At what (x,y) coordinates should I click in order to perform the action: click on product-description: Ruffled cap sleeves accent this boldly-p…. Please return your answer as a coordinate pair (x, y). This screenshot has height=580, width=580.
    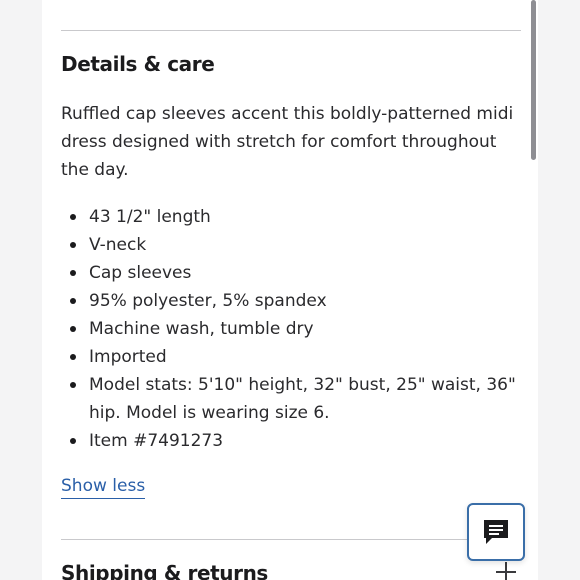
    Looking at the image, I should click on (287, 142).